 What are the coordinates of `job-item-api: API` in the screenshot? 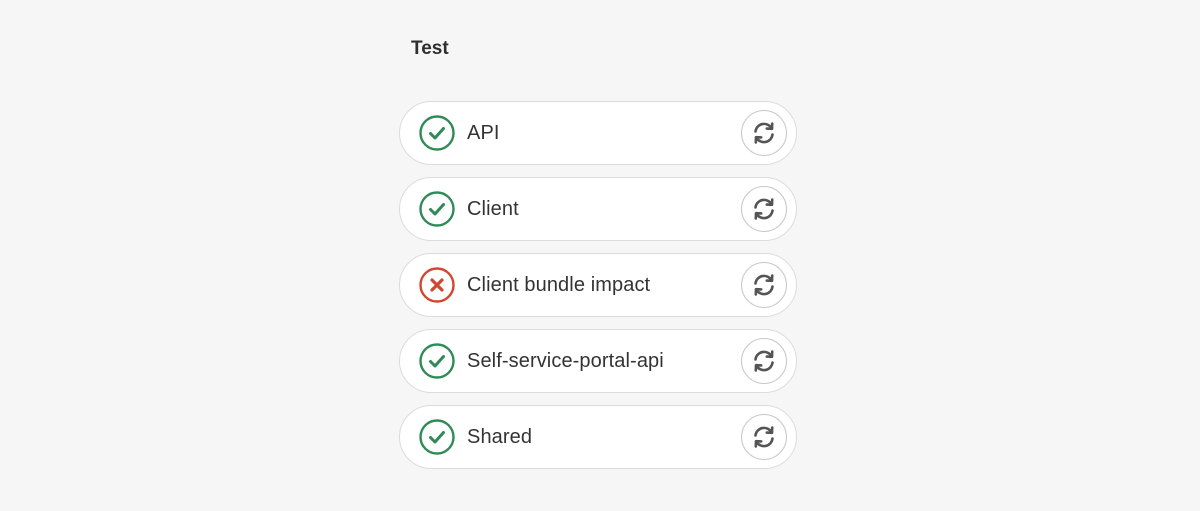 It's located at (598, 133).